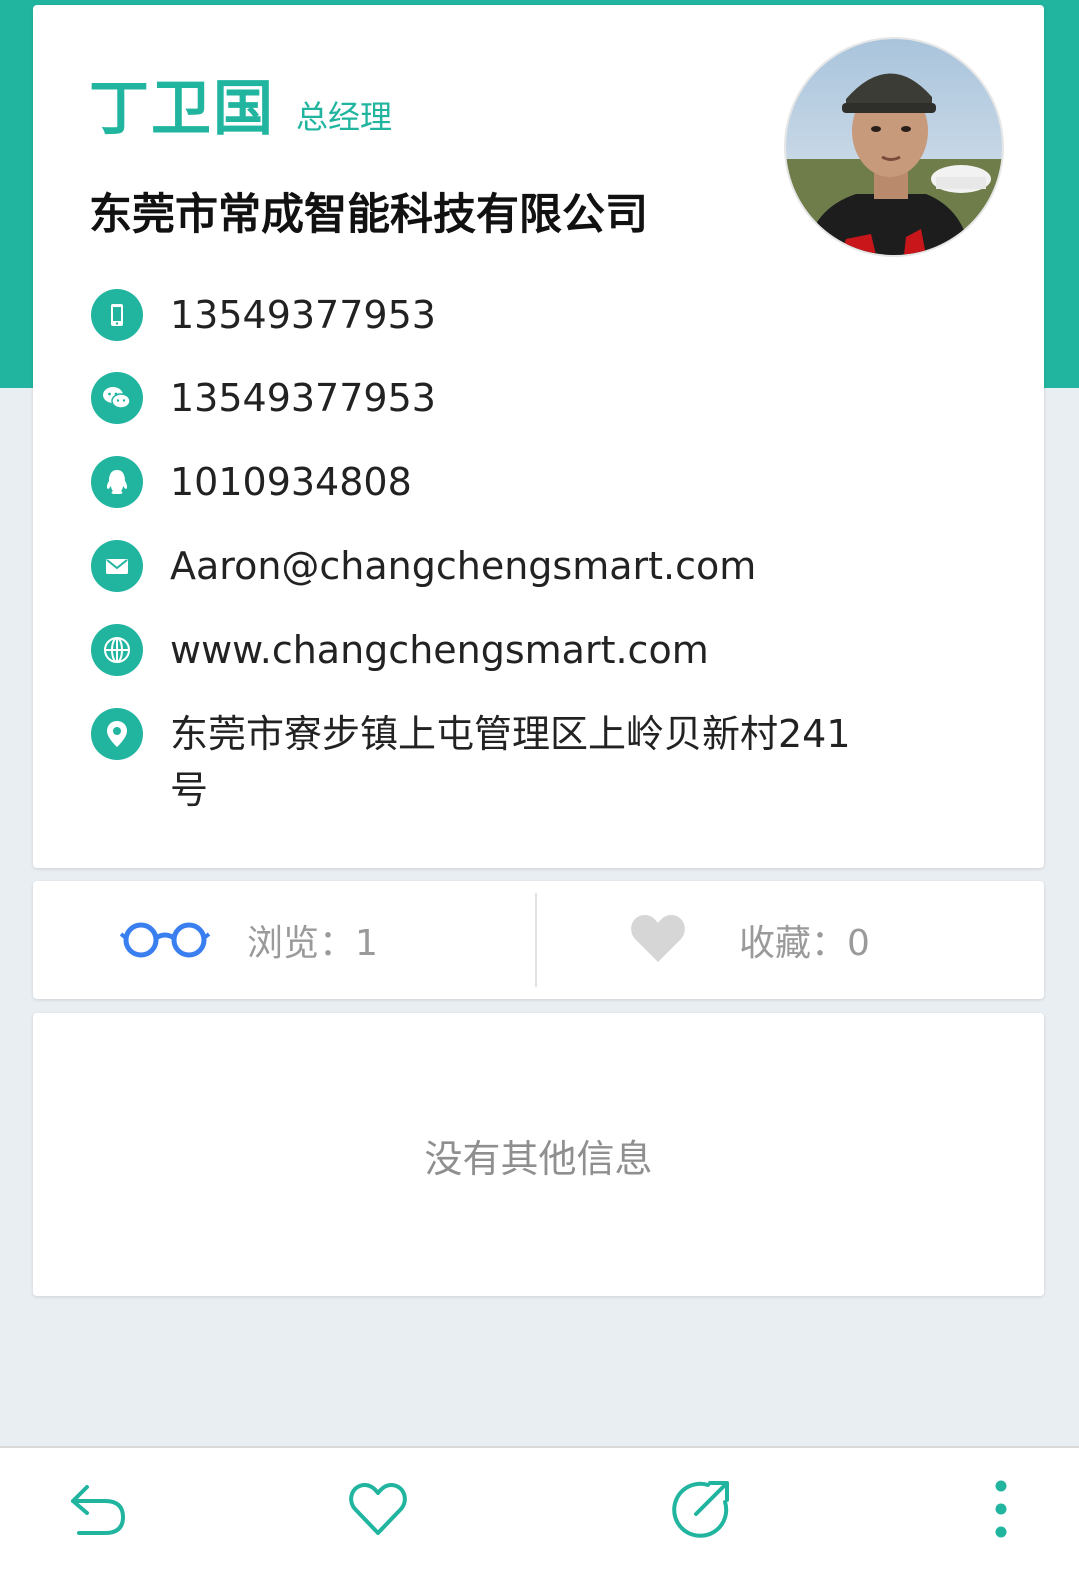  I want to click on contact-wechat: 13549377953, so click(501, 399).